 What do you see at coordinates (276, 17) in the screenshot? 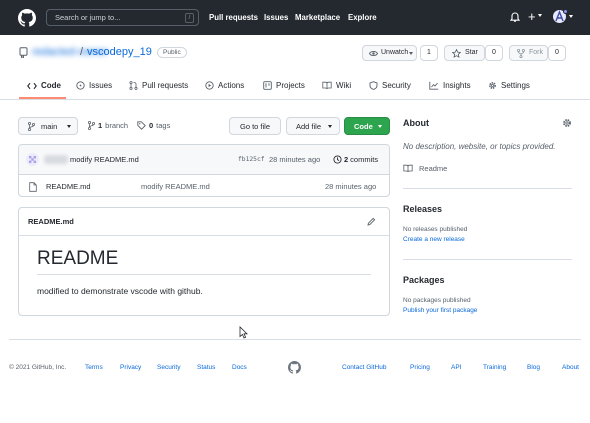
I see `nav-issues: Issues` at bounding box center [276, 17].